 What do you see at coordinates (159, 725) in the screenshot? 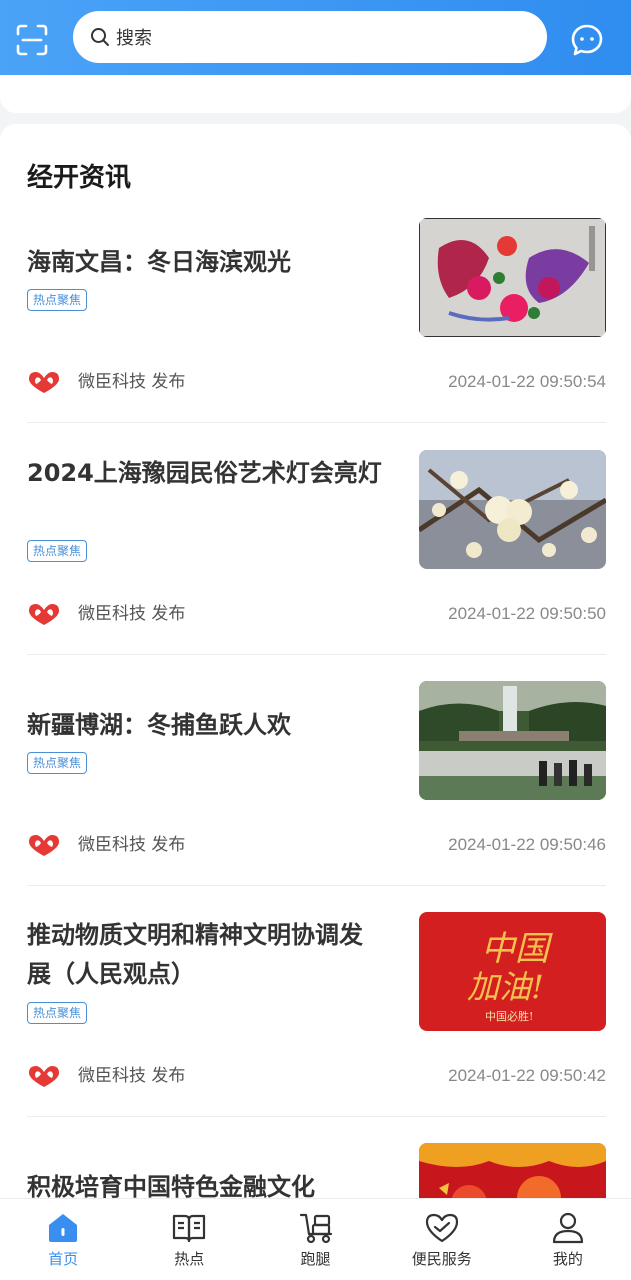
I see `news-title: 新疆博湖：冬捕鱼跃人欢` at bounding box center [159, 725].